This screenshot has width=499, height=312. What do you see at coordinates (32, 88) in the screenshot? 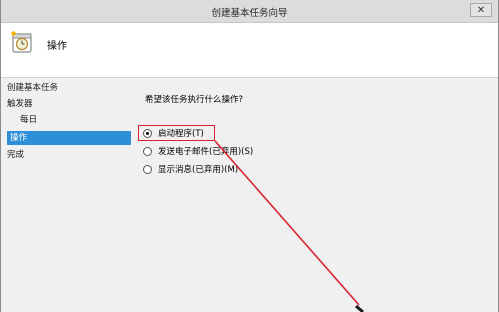
I see `sidebar-item-create-task: 创建基本任务` at bounding box center [32, 88].